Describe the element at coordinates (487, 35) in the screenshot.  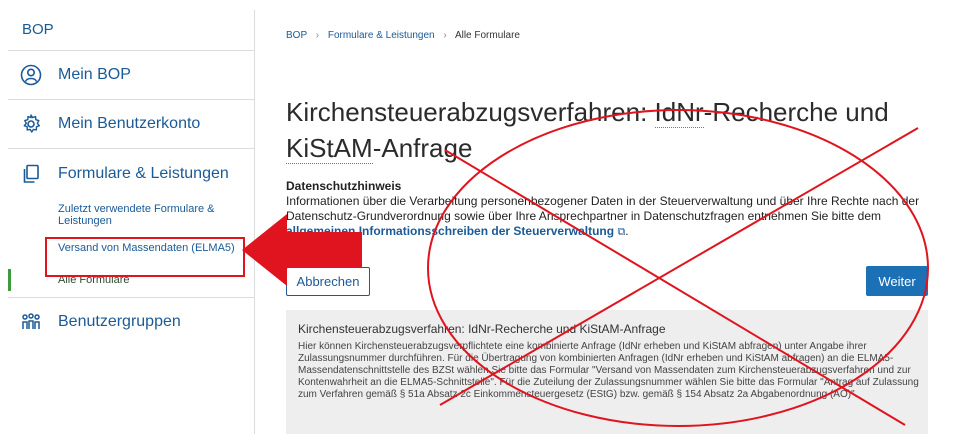
I see `breadcrumb-current: Alle Formulare` at that location.